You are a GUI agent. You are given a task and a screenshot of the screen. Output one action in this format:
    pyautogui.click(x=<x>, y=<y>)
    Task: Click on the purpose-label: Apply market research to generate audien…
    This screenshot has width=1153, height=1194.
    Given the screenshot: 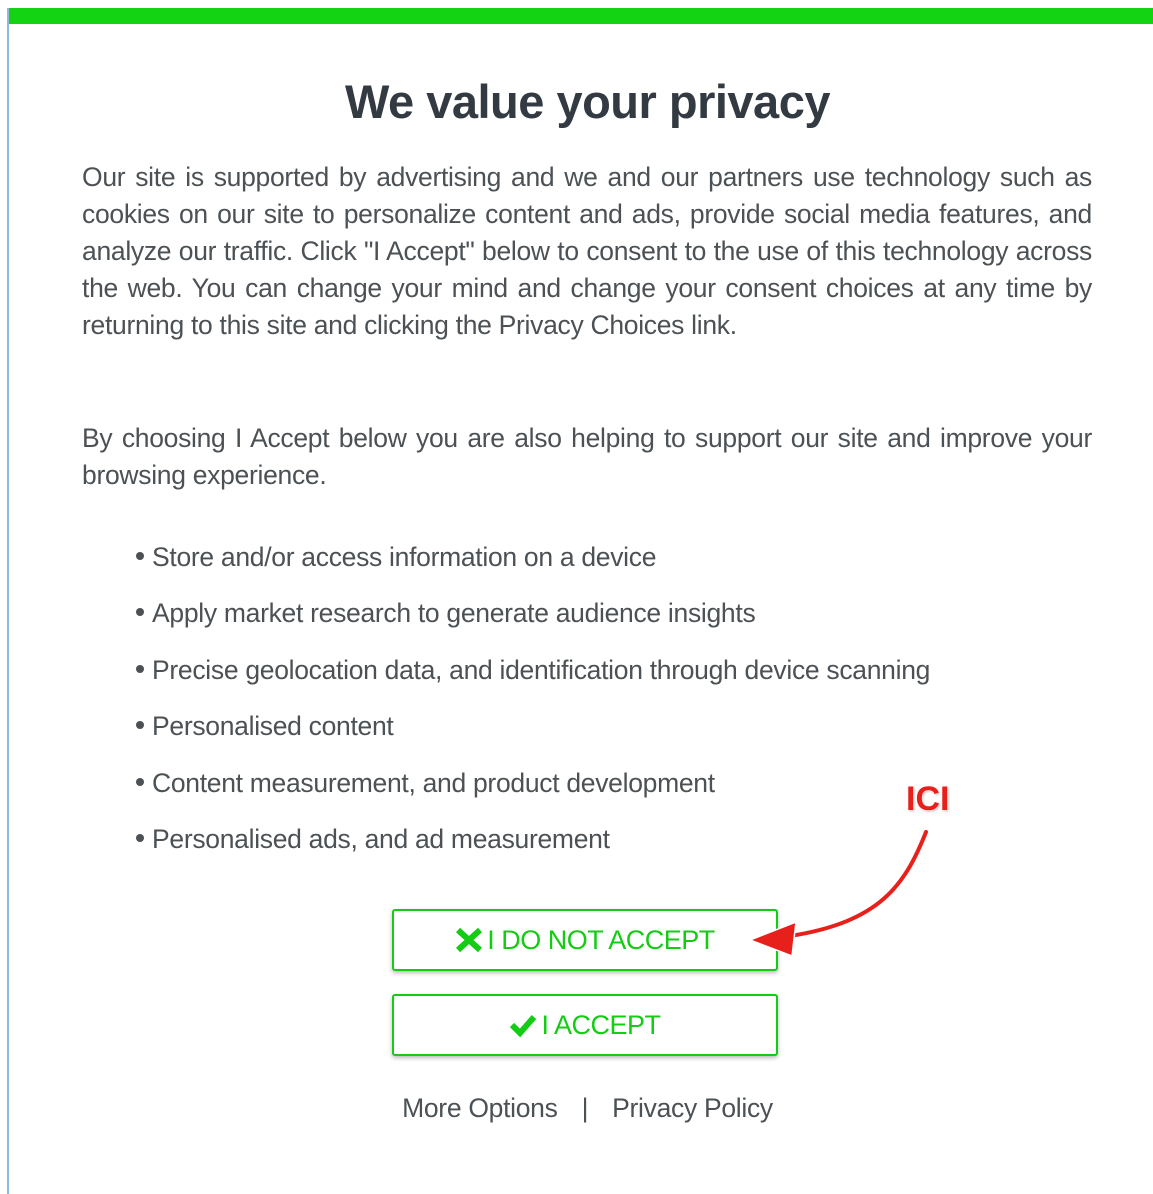 What is the action you would take?
    pyautogui.click(x=454, y=613)
    